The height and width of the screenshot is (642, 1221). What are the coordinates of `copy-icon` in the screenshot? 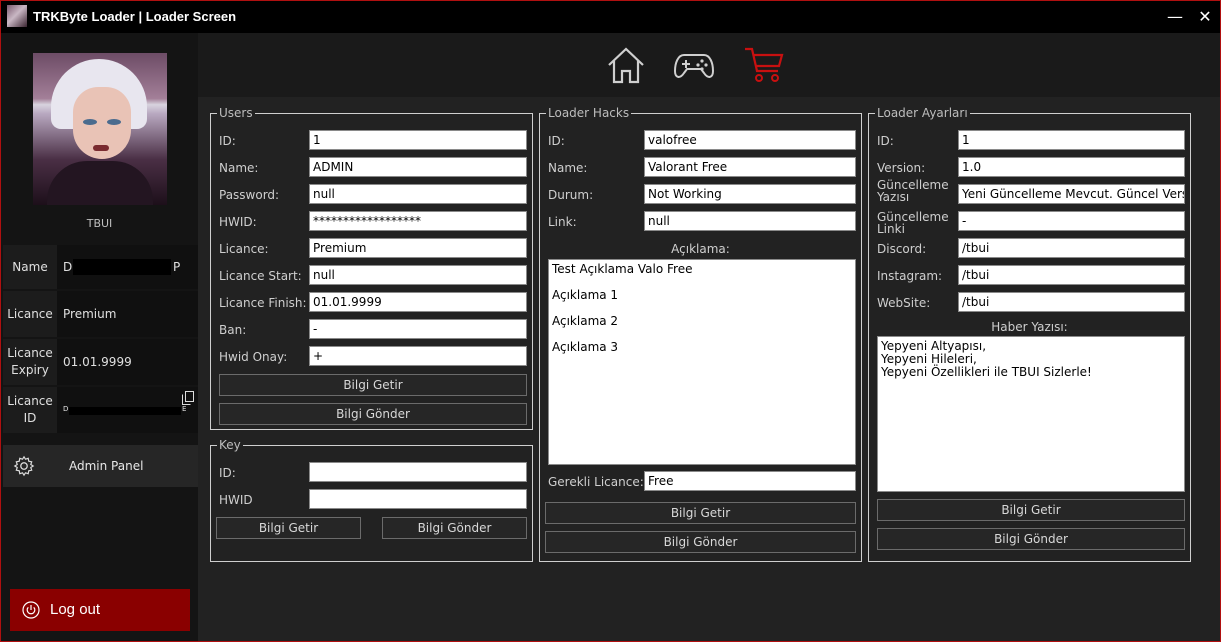 It's located at (188, 398).